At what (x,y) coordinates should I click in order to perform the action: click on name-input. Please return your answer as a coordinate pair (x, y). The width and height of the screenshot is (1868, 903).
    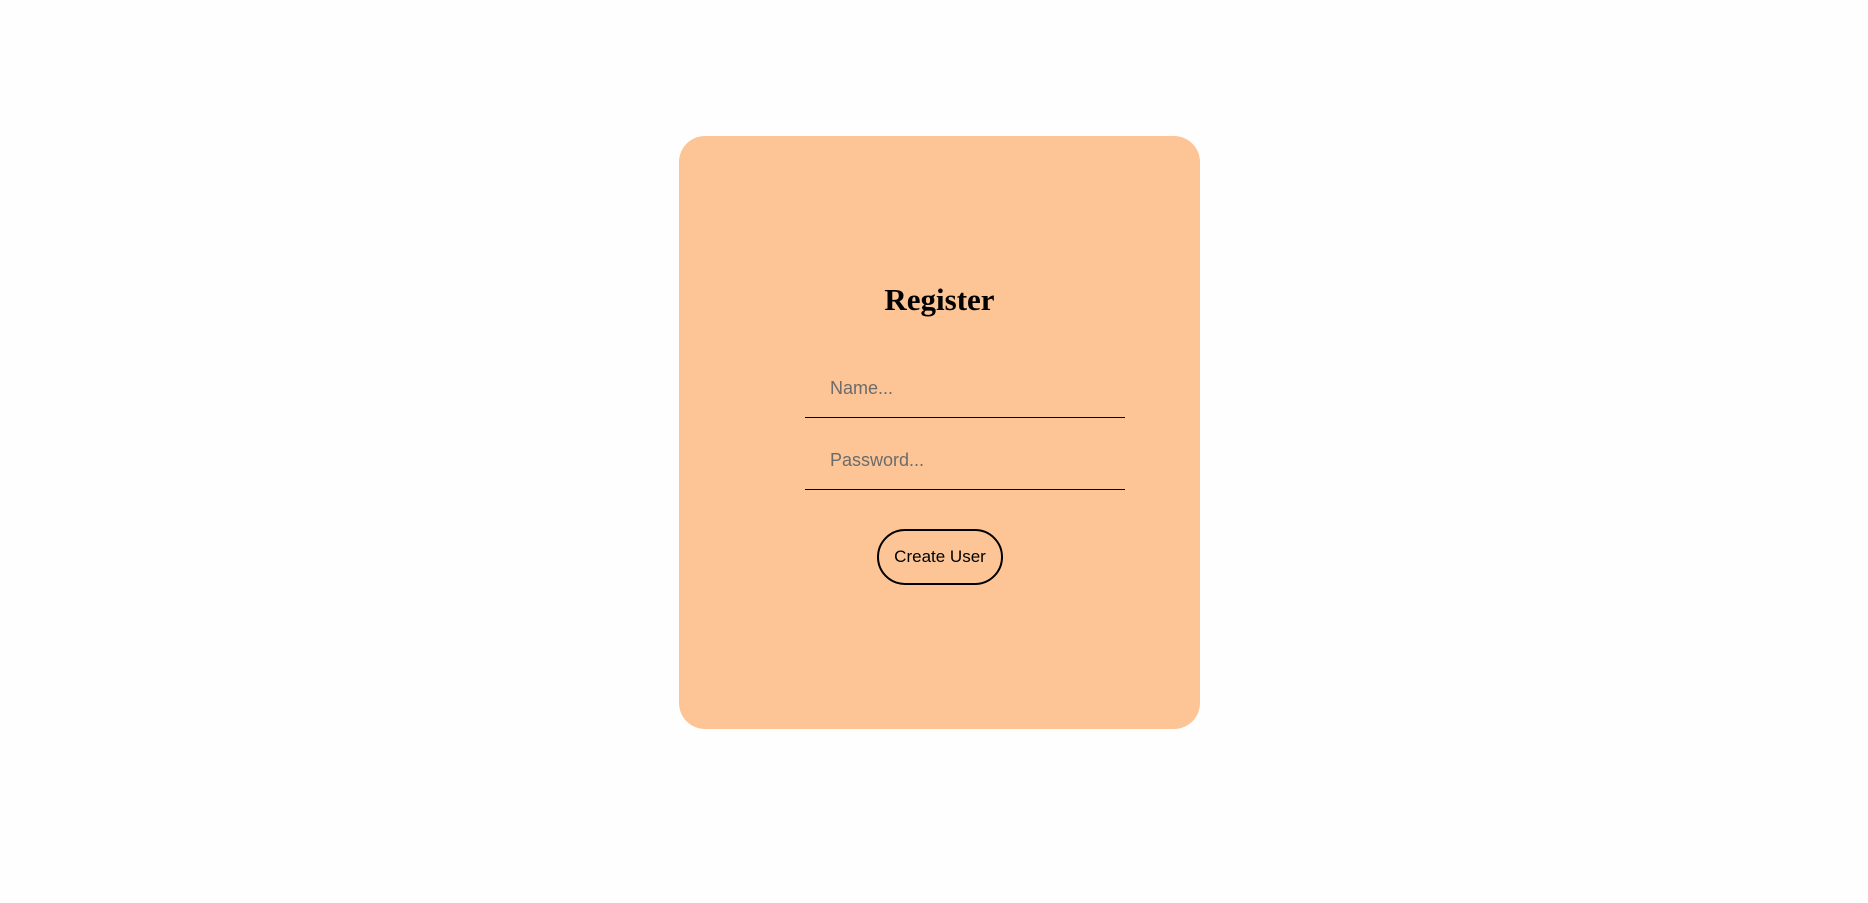
    Looking at the image, I should click on (965, 389).